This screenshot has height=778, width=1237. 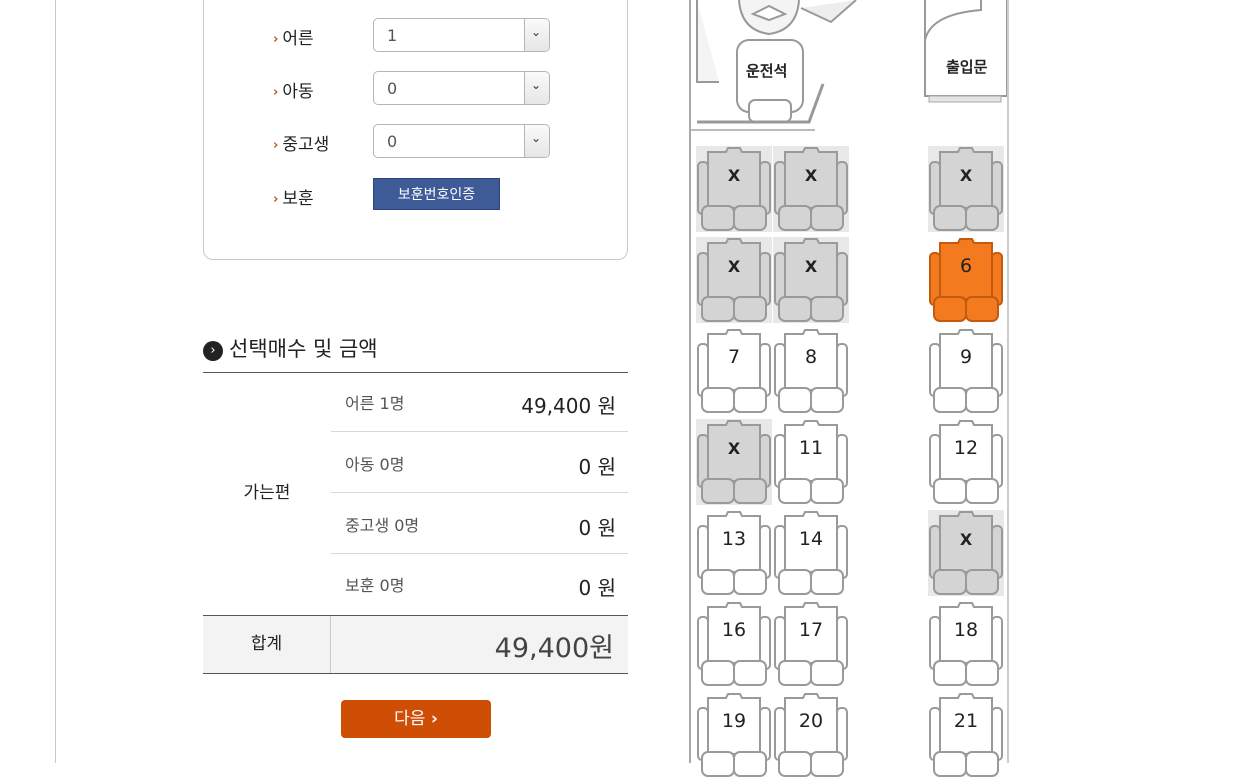 What do you see at coordinates (554, 648) in the screenshot?
I see `summary-total-amount: 49,400원` at bounding box center [554, 648].